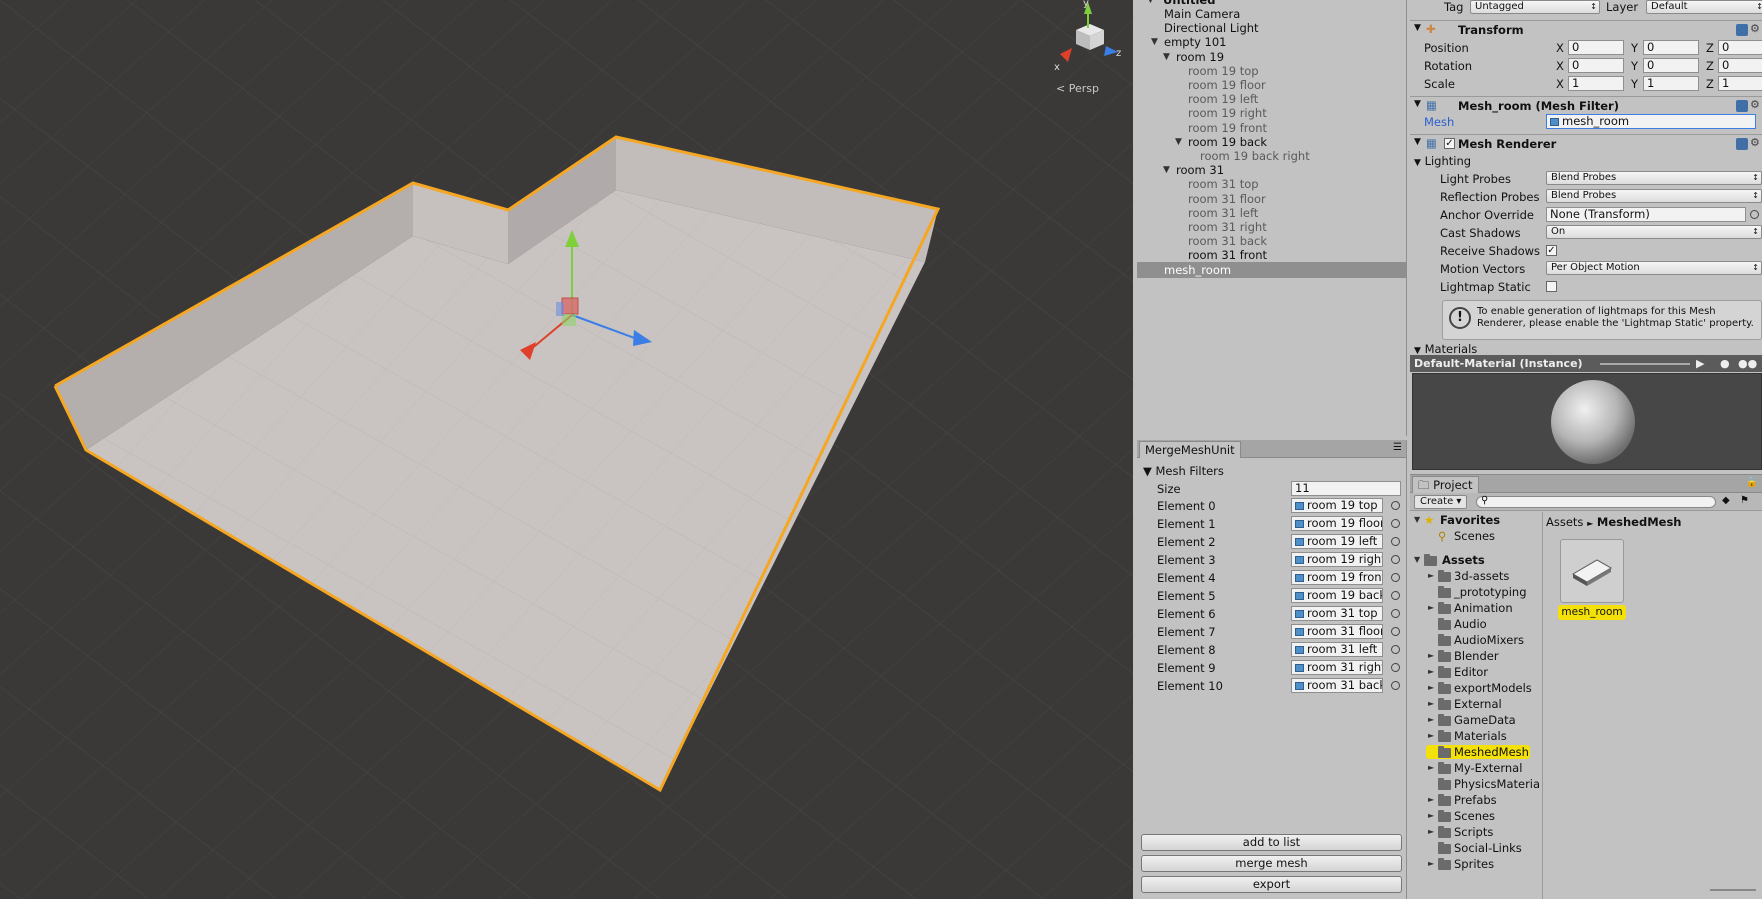 This screenshot has height=899, width=1762. I want to click on project-folder-item: ► exportModels, so click(1476, 688).